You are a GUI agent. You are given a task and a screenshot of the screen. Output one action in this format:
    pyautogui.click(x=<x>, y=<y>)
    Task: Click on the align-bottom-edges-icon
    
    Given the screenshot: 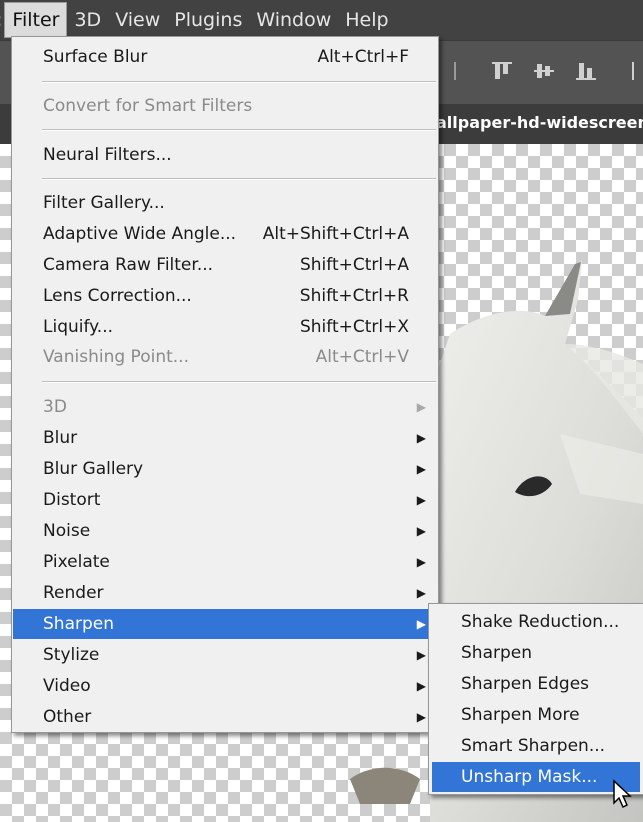 What is the action you would take?
    pyautogui.click(x=586, y=71)
    